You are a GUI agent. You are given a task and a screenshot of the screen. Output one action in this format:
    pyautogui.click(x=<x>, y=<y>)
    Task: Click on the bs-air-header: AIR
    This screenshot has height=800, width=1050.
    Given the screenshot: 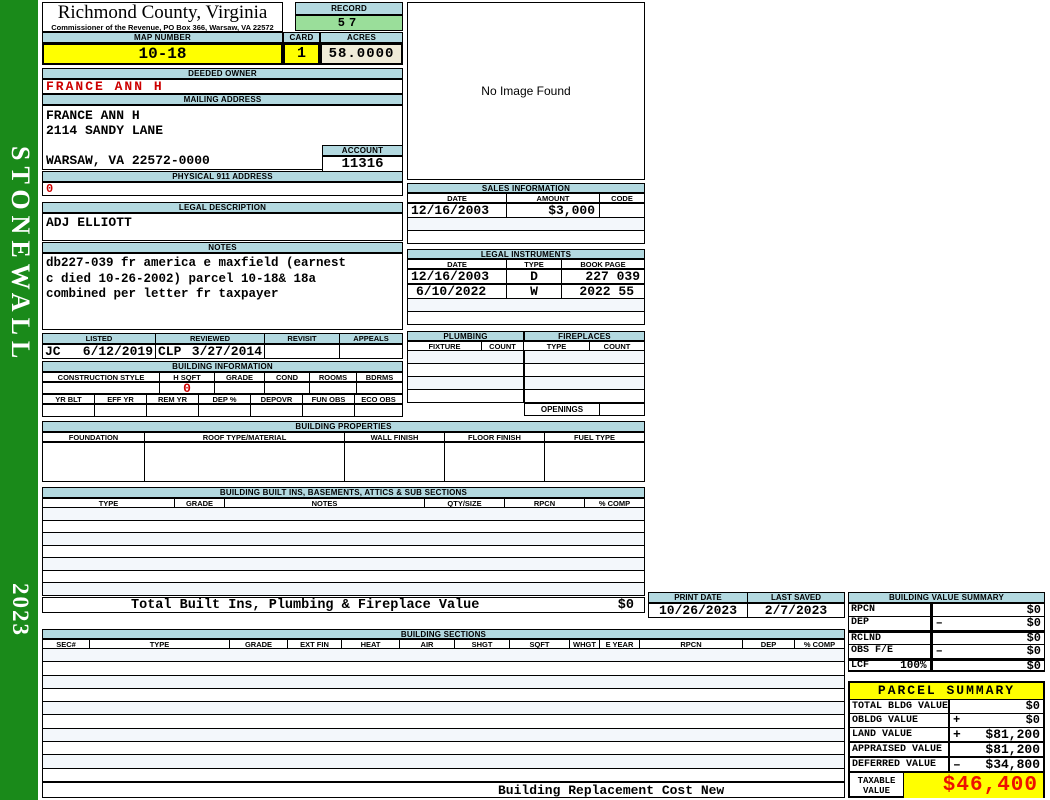 What is the action you would take?
    pyautogui.click(x=427, y=644)
    